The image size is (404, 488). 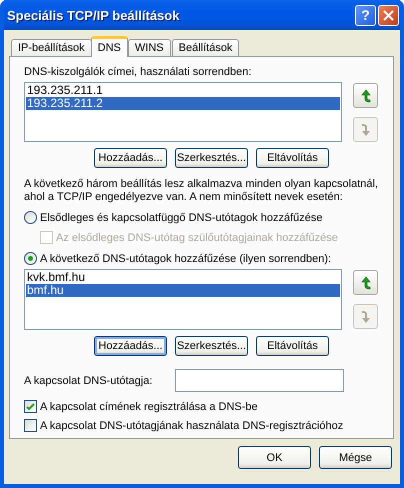 What do you see at coordinates (93, 15) in the screenshot?
I see `window-title: Speciális TCP/IP beállítások` at bounding box center [93, 15].